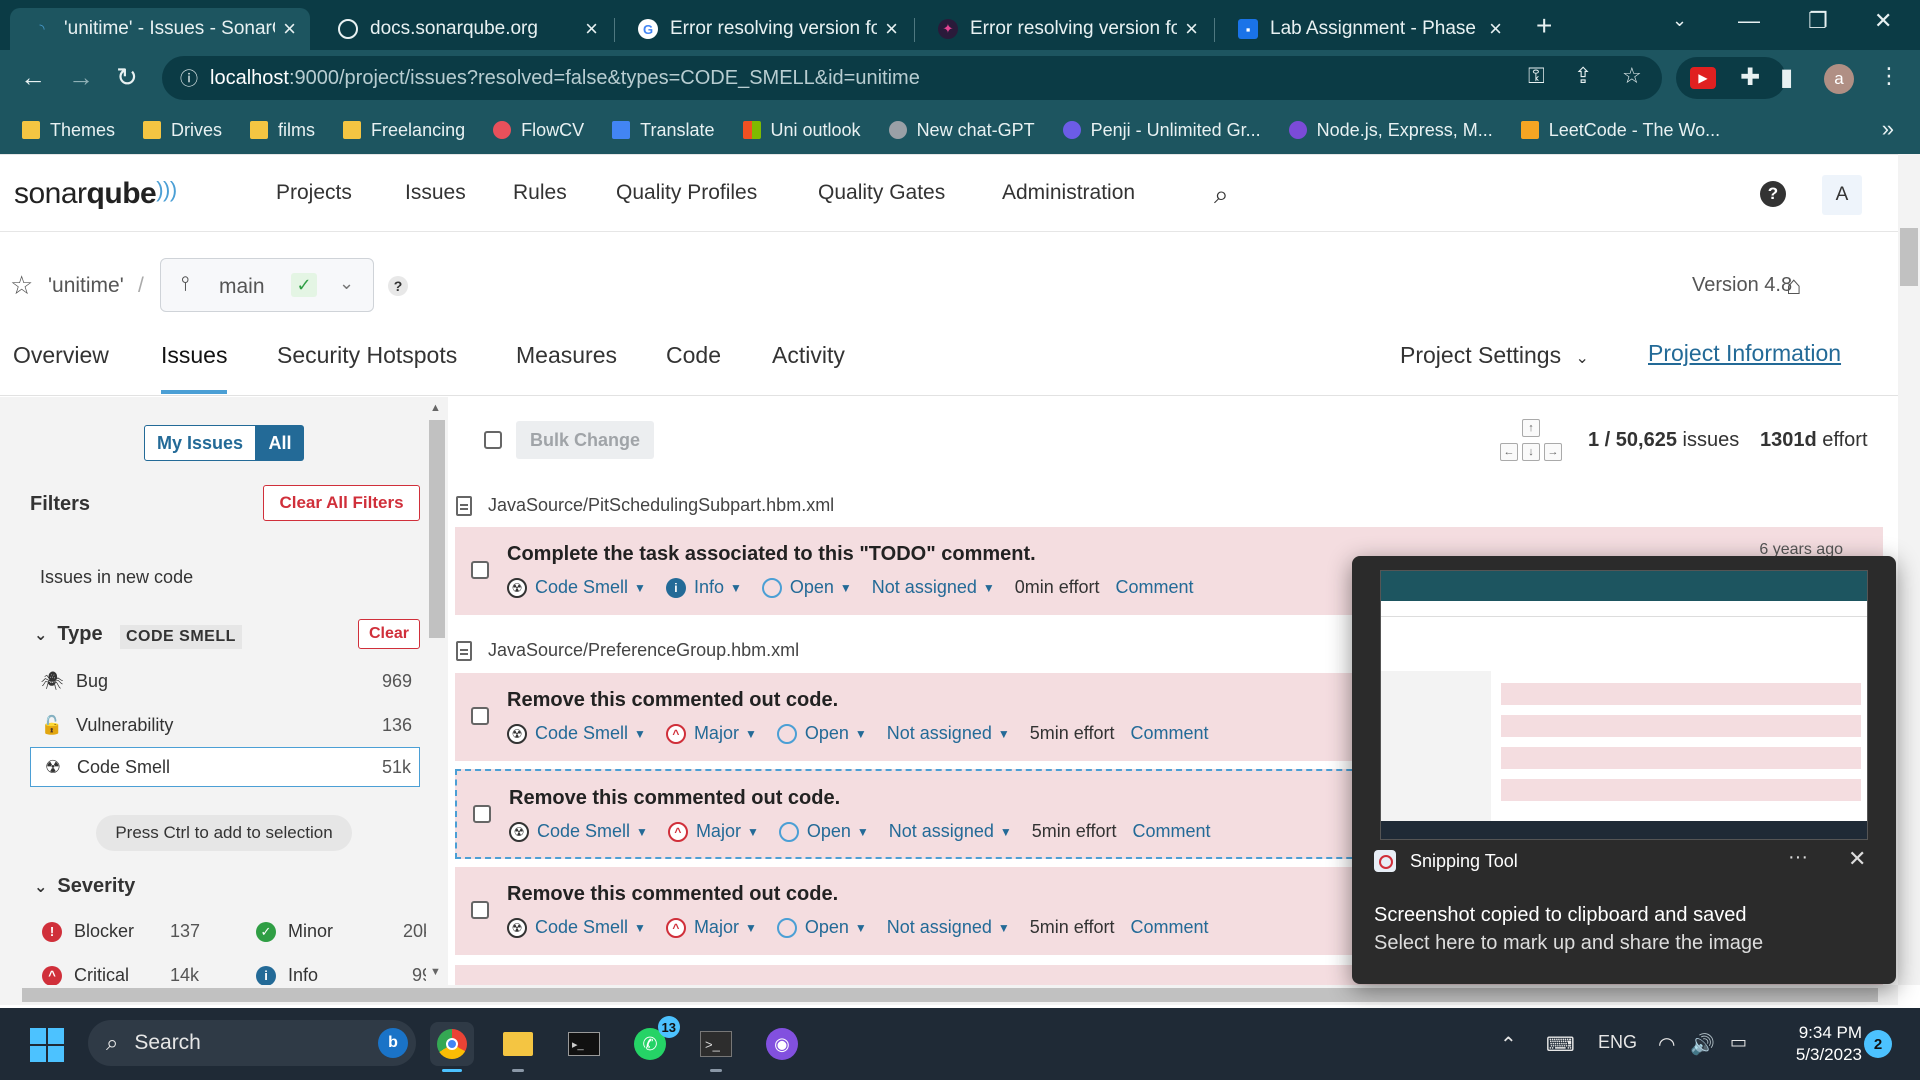 Image resolution: width=1920 pixels, height=1080 pixels. Describe the element at coordinates (404, 130) in the screenshot. I see `bookmark-freelancing: Freelancing` at that location.